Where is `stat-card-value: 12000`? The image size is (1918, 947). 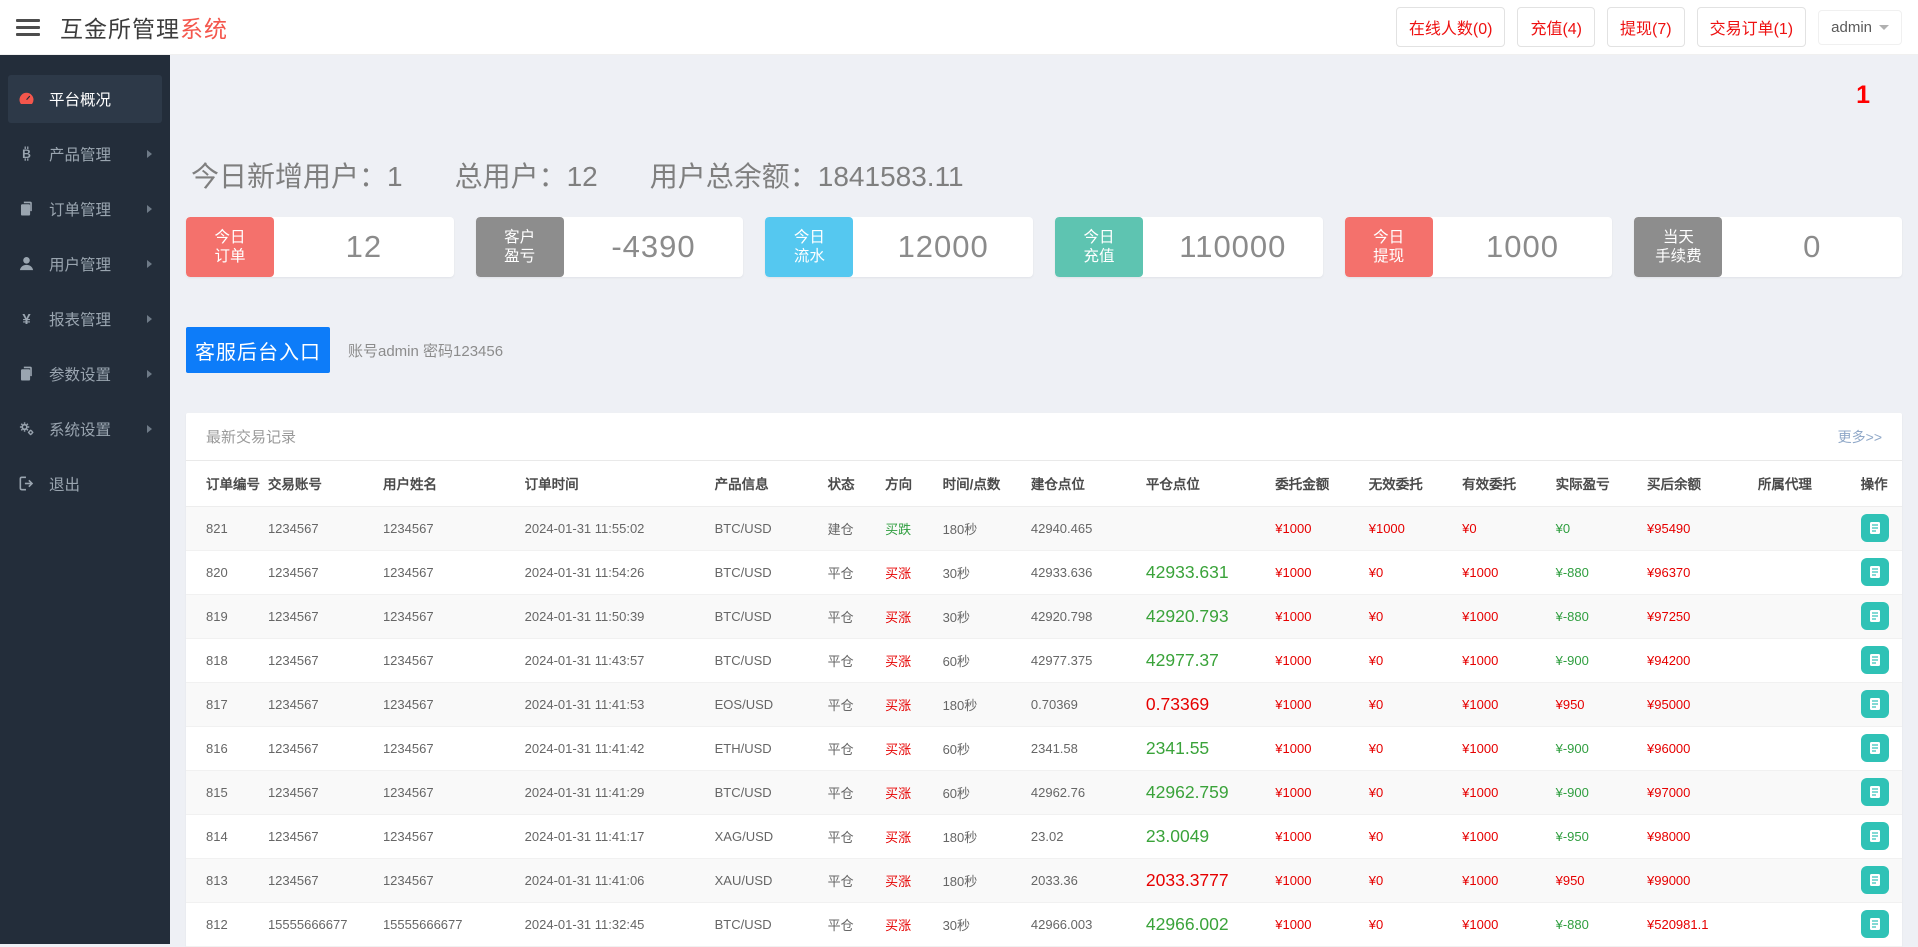 stat-card-value: 12000 is located at coordinates (943, 247).